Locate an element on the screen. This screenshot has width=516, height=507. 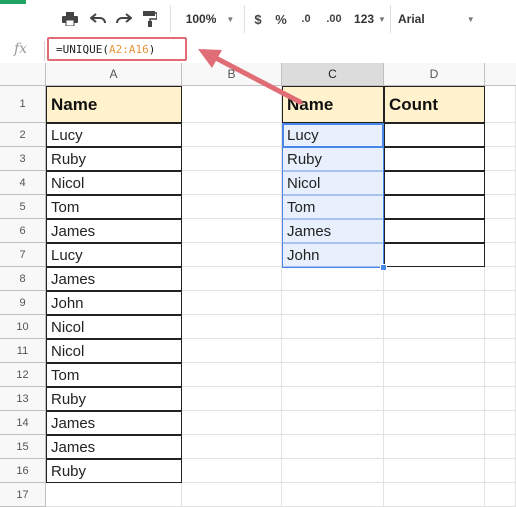
row-header: 1 is located at coordinates (23, 104).